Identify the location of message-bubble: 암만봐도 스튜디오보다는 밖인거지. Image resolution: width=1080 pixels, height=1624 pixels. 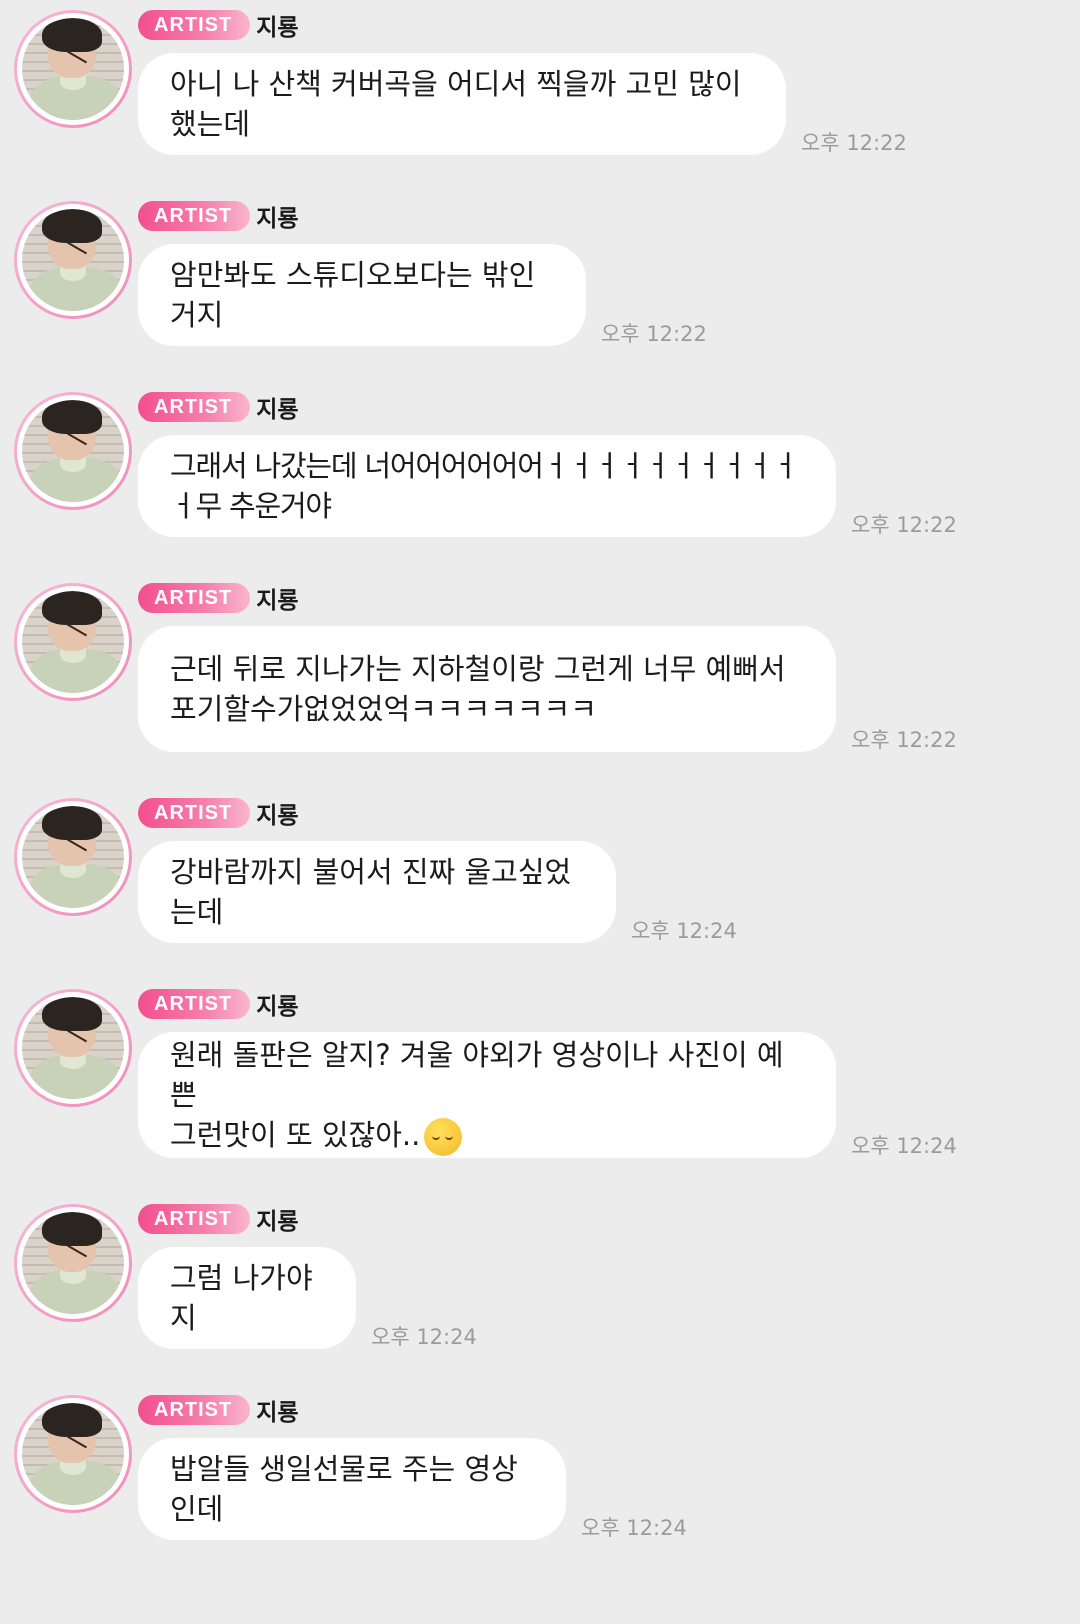
(362, 295).